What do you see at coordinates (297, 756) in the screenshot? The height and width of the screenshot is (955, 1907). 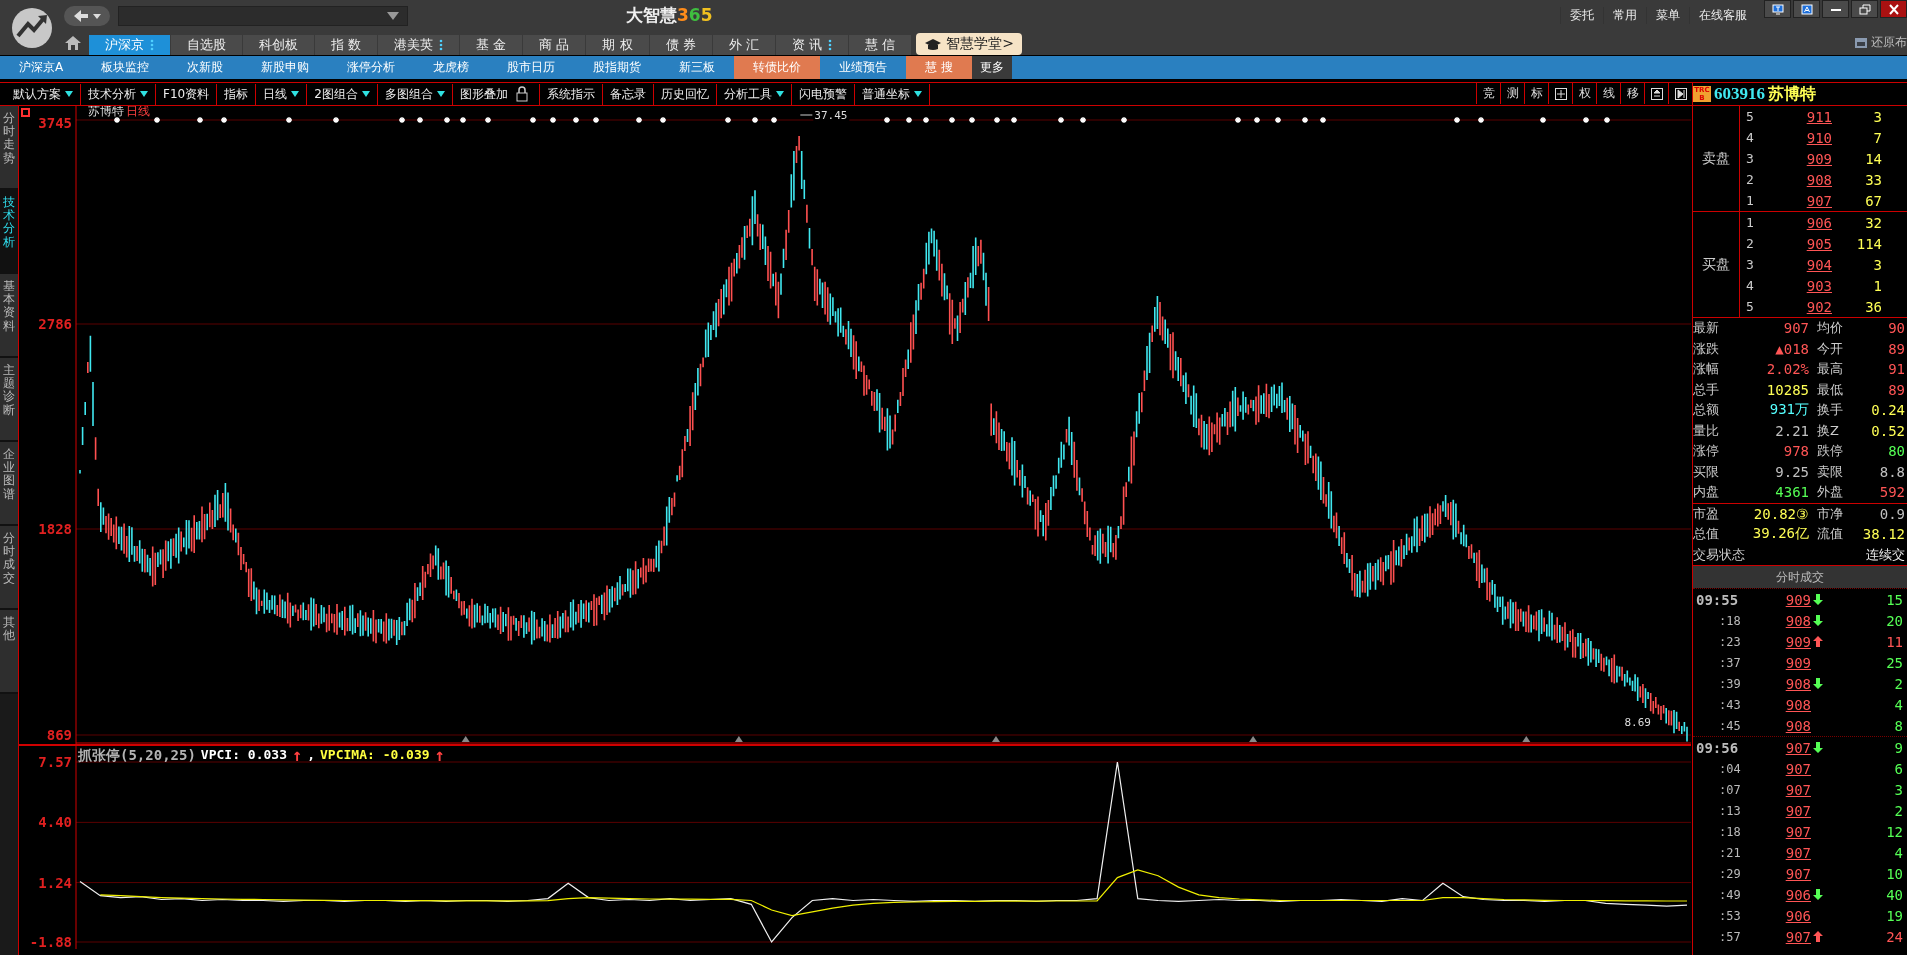 I see `indicator-legend-text: ↑` at bounding box center [297, 756].